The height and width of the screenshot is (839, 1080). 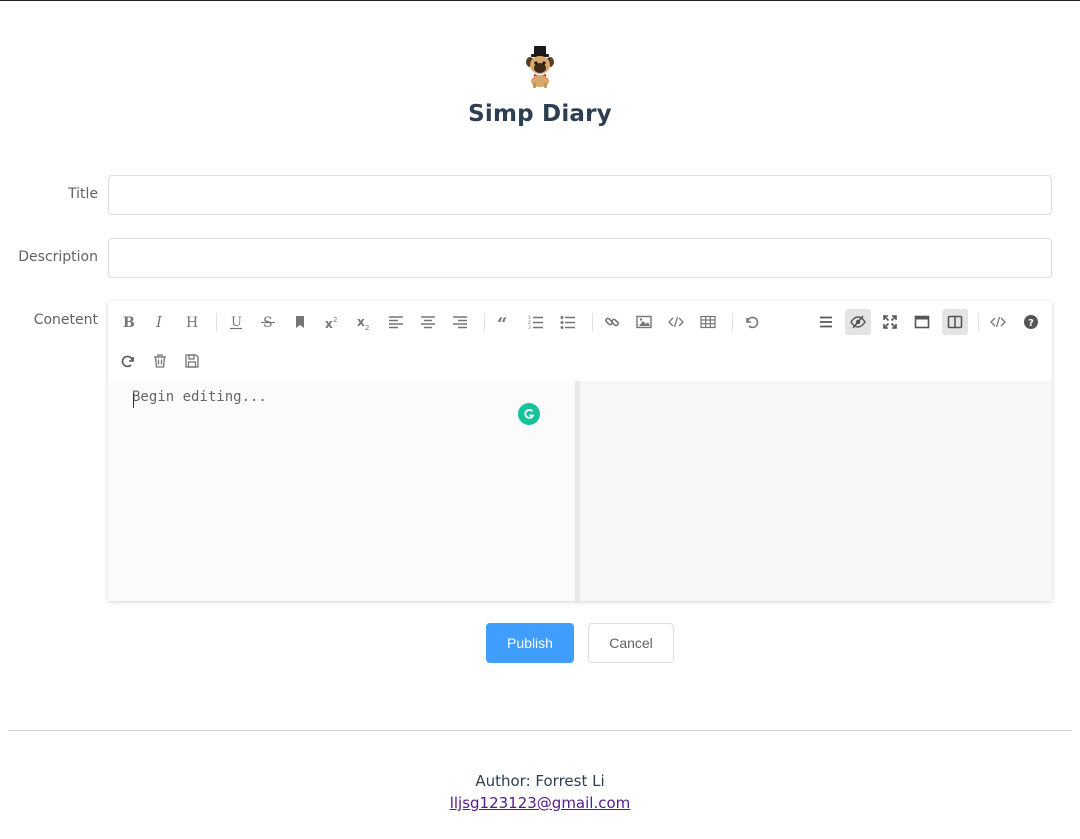 What do you see at coordinates (540, 67) in the screenshot?
I see `pug-logo-icon` at bounding box center [540, 67].